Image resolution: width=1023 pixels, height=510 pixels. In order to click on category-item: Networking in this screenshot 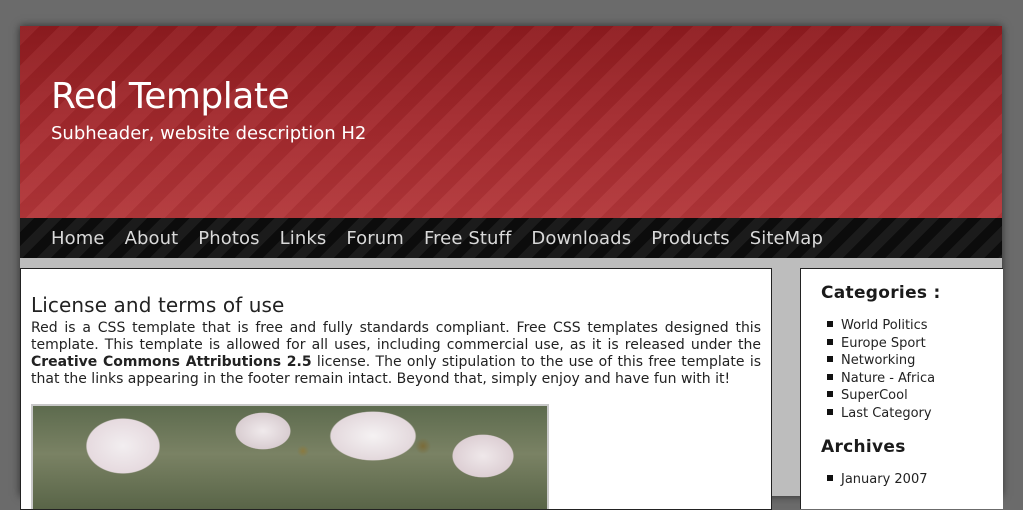, I will do `click(881, 359)`.